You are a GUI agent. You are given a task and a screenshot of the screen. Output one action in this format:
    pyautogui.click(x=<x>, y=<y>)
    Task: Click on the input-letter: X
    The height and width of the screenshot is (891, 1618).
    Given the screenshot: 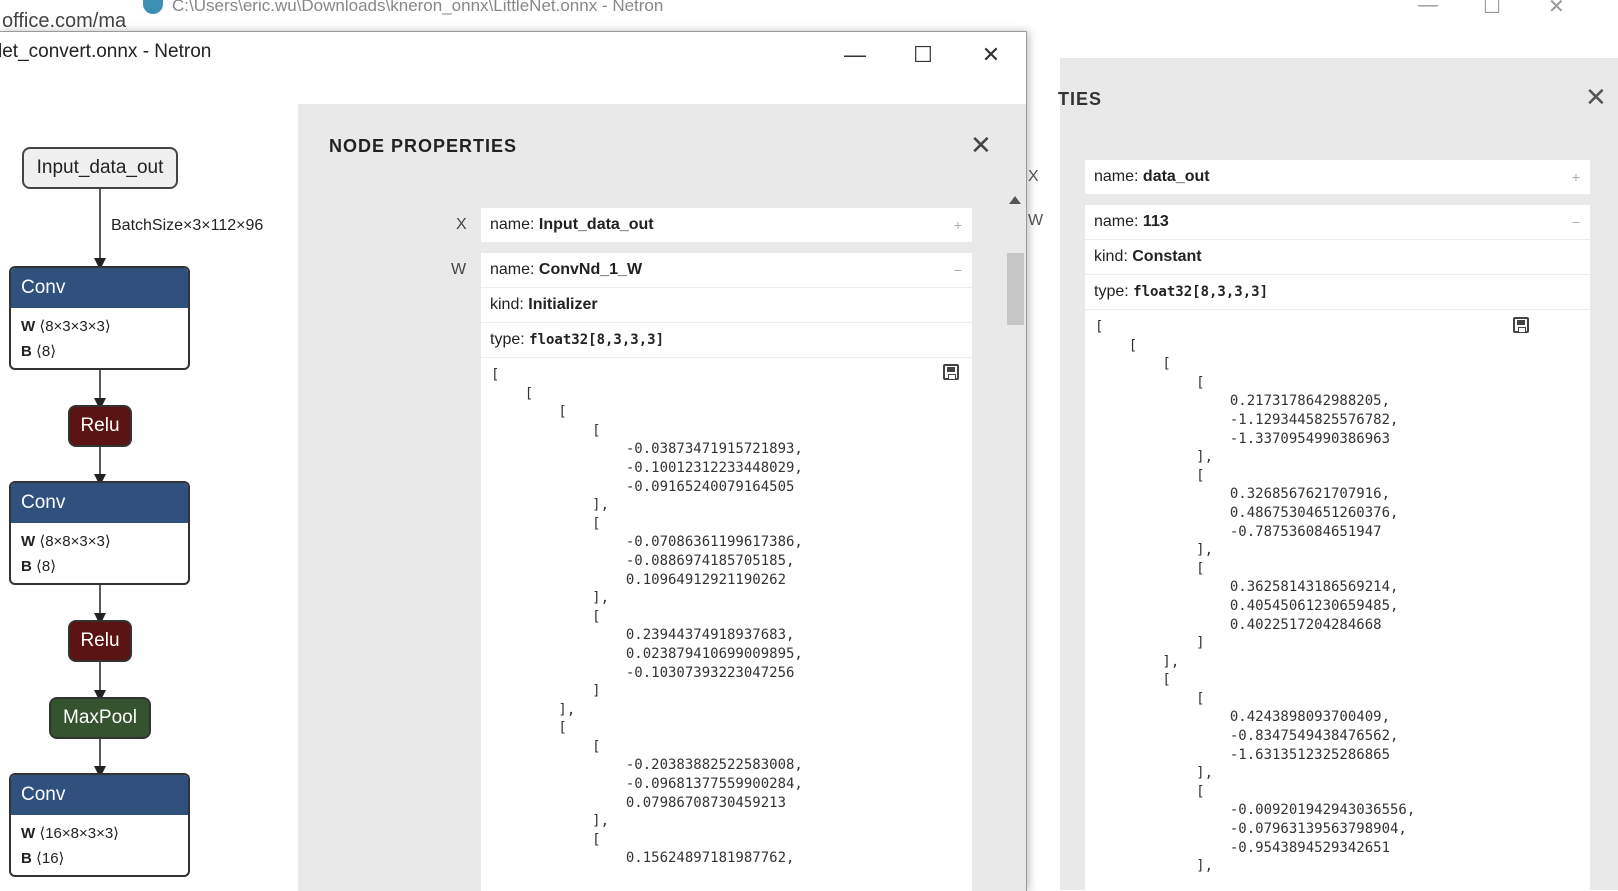 What is the action you would take?
    pyautogui.click(x=461, y=224)
    